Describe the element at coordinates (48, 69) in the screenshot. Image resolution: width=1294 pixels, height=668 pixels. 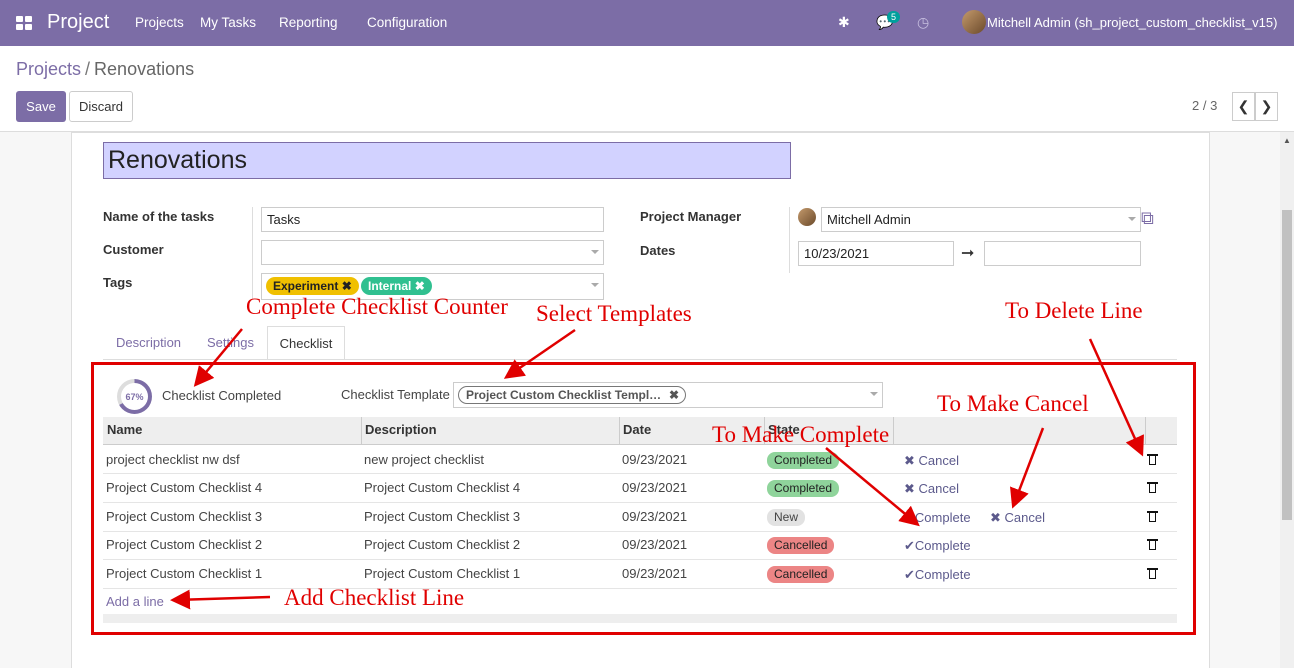
I see `breadcrumb-projects-link: Projects` at that location.